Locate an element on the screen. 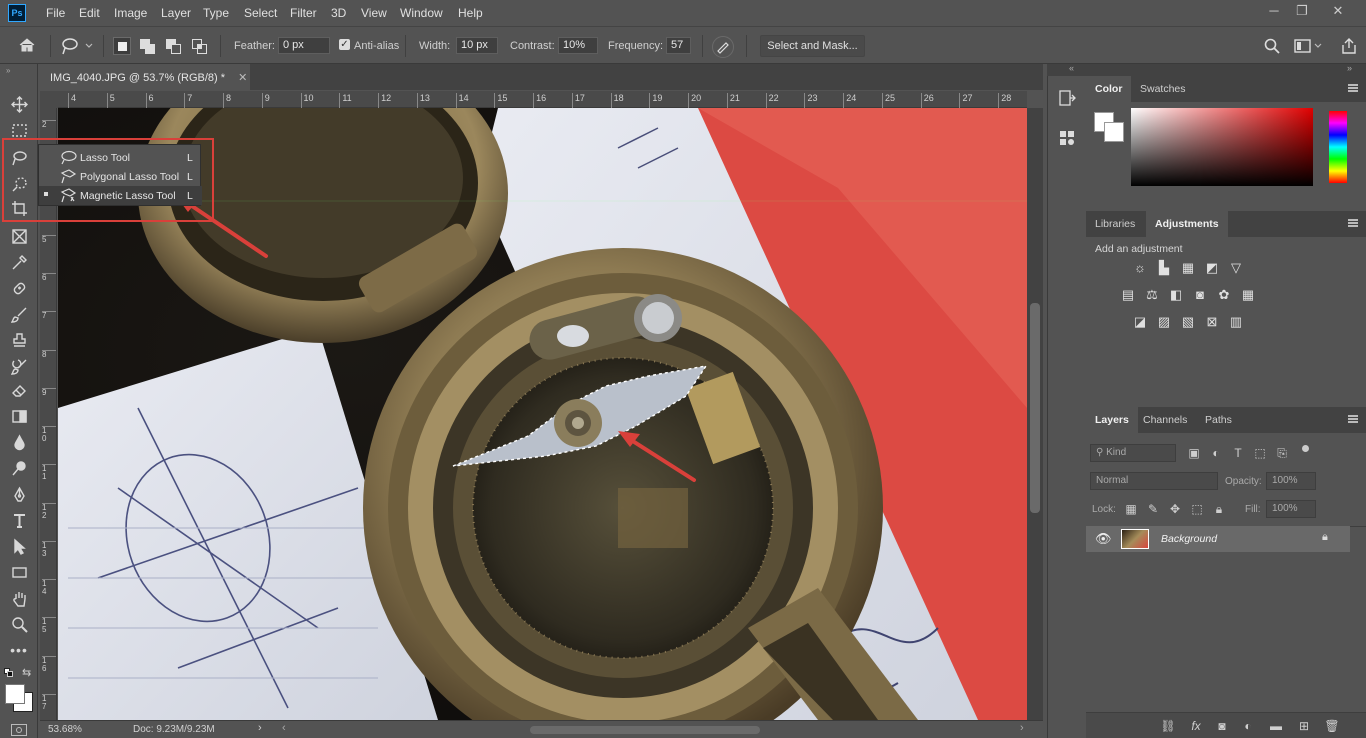  layer-style-icon: fx is located at coordinates (1196, 726).